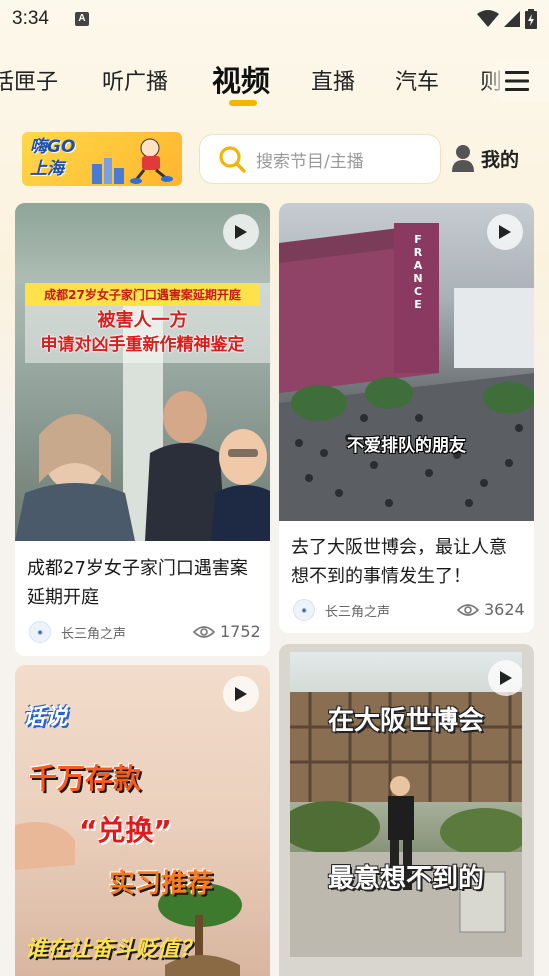 The width and height of the screenshot is (549, 976). Describe the element at coordinates (45, 717) in the screenshot. I see `thumbnail-text-1: 话说` at that location.